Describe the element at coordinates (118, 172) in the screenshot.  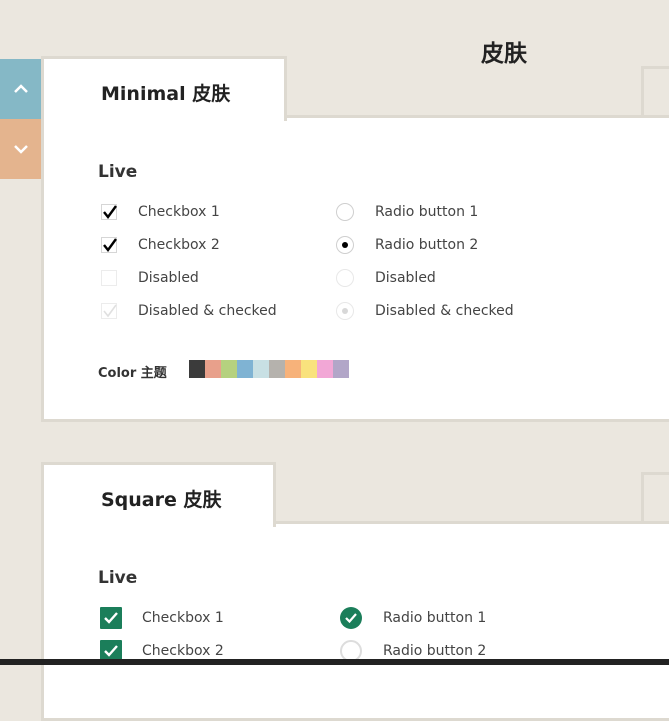
I see `minimal-live-label: Live` at that location.